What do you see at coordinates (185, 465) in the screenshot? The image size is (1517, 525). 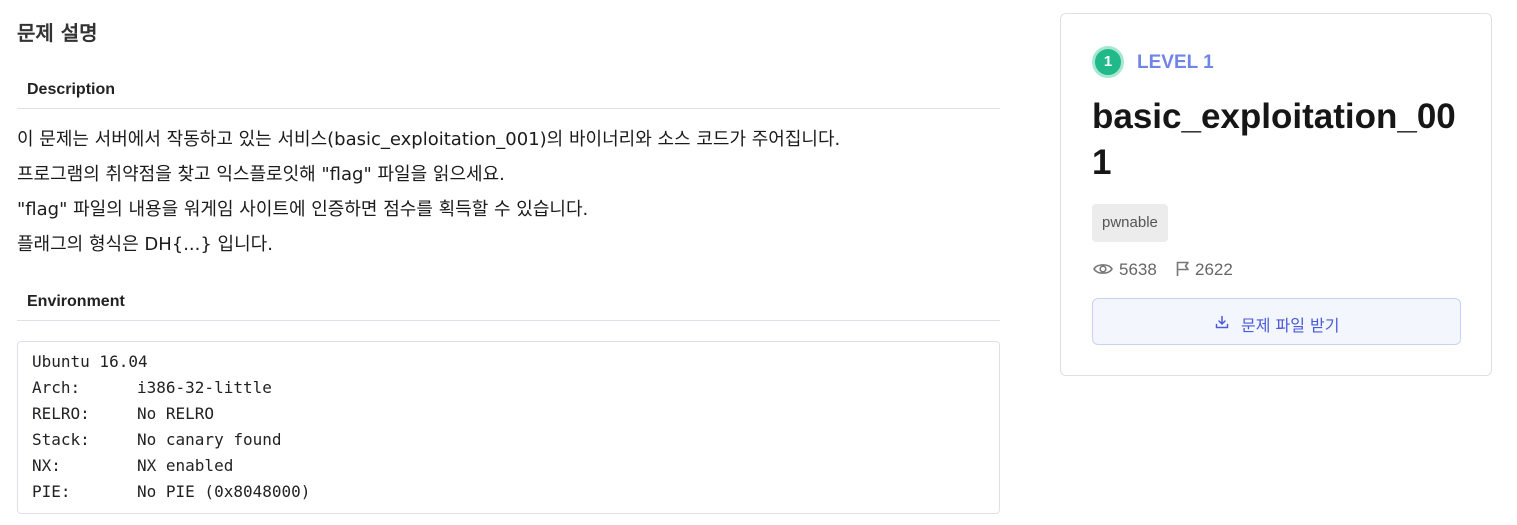 I see `code-value: NX enabled` at bounding box center [185, 465].